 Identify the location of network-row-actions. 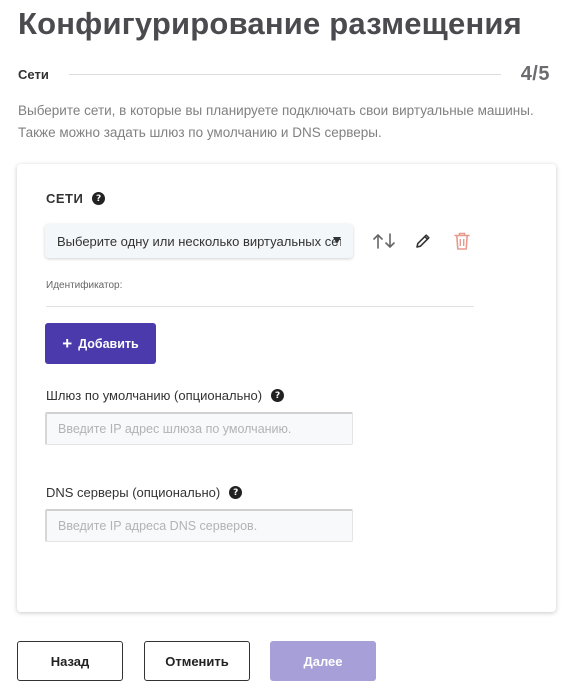
(423, 241).